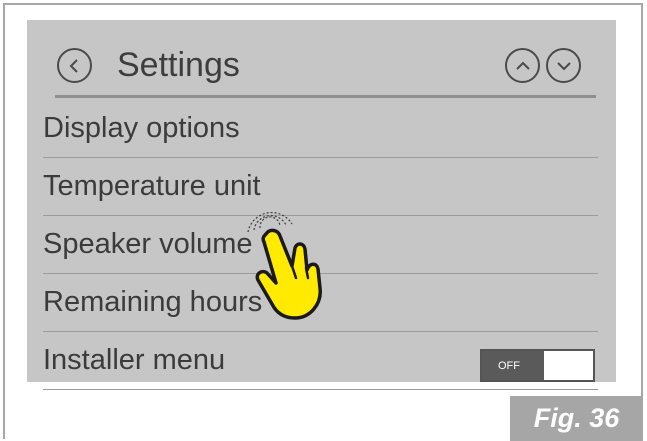 The height and width of the screenshot is (441, 647). Describe the element at coordinates (134, 360) in the screenshot. I see `menu-item-label: Installer menu` at that location.